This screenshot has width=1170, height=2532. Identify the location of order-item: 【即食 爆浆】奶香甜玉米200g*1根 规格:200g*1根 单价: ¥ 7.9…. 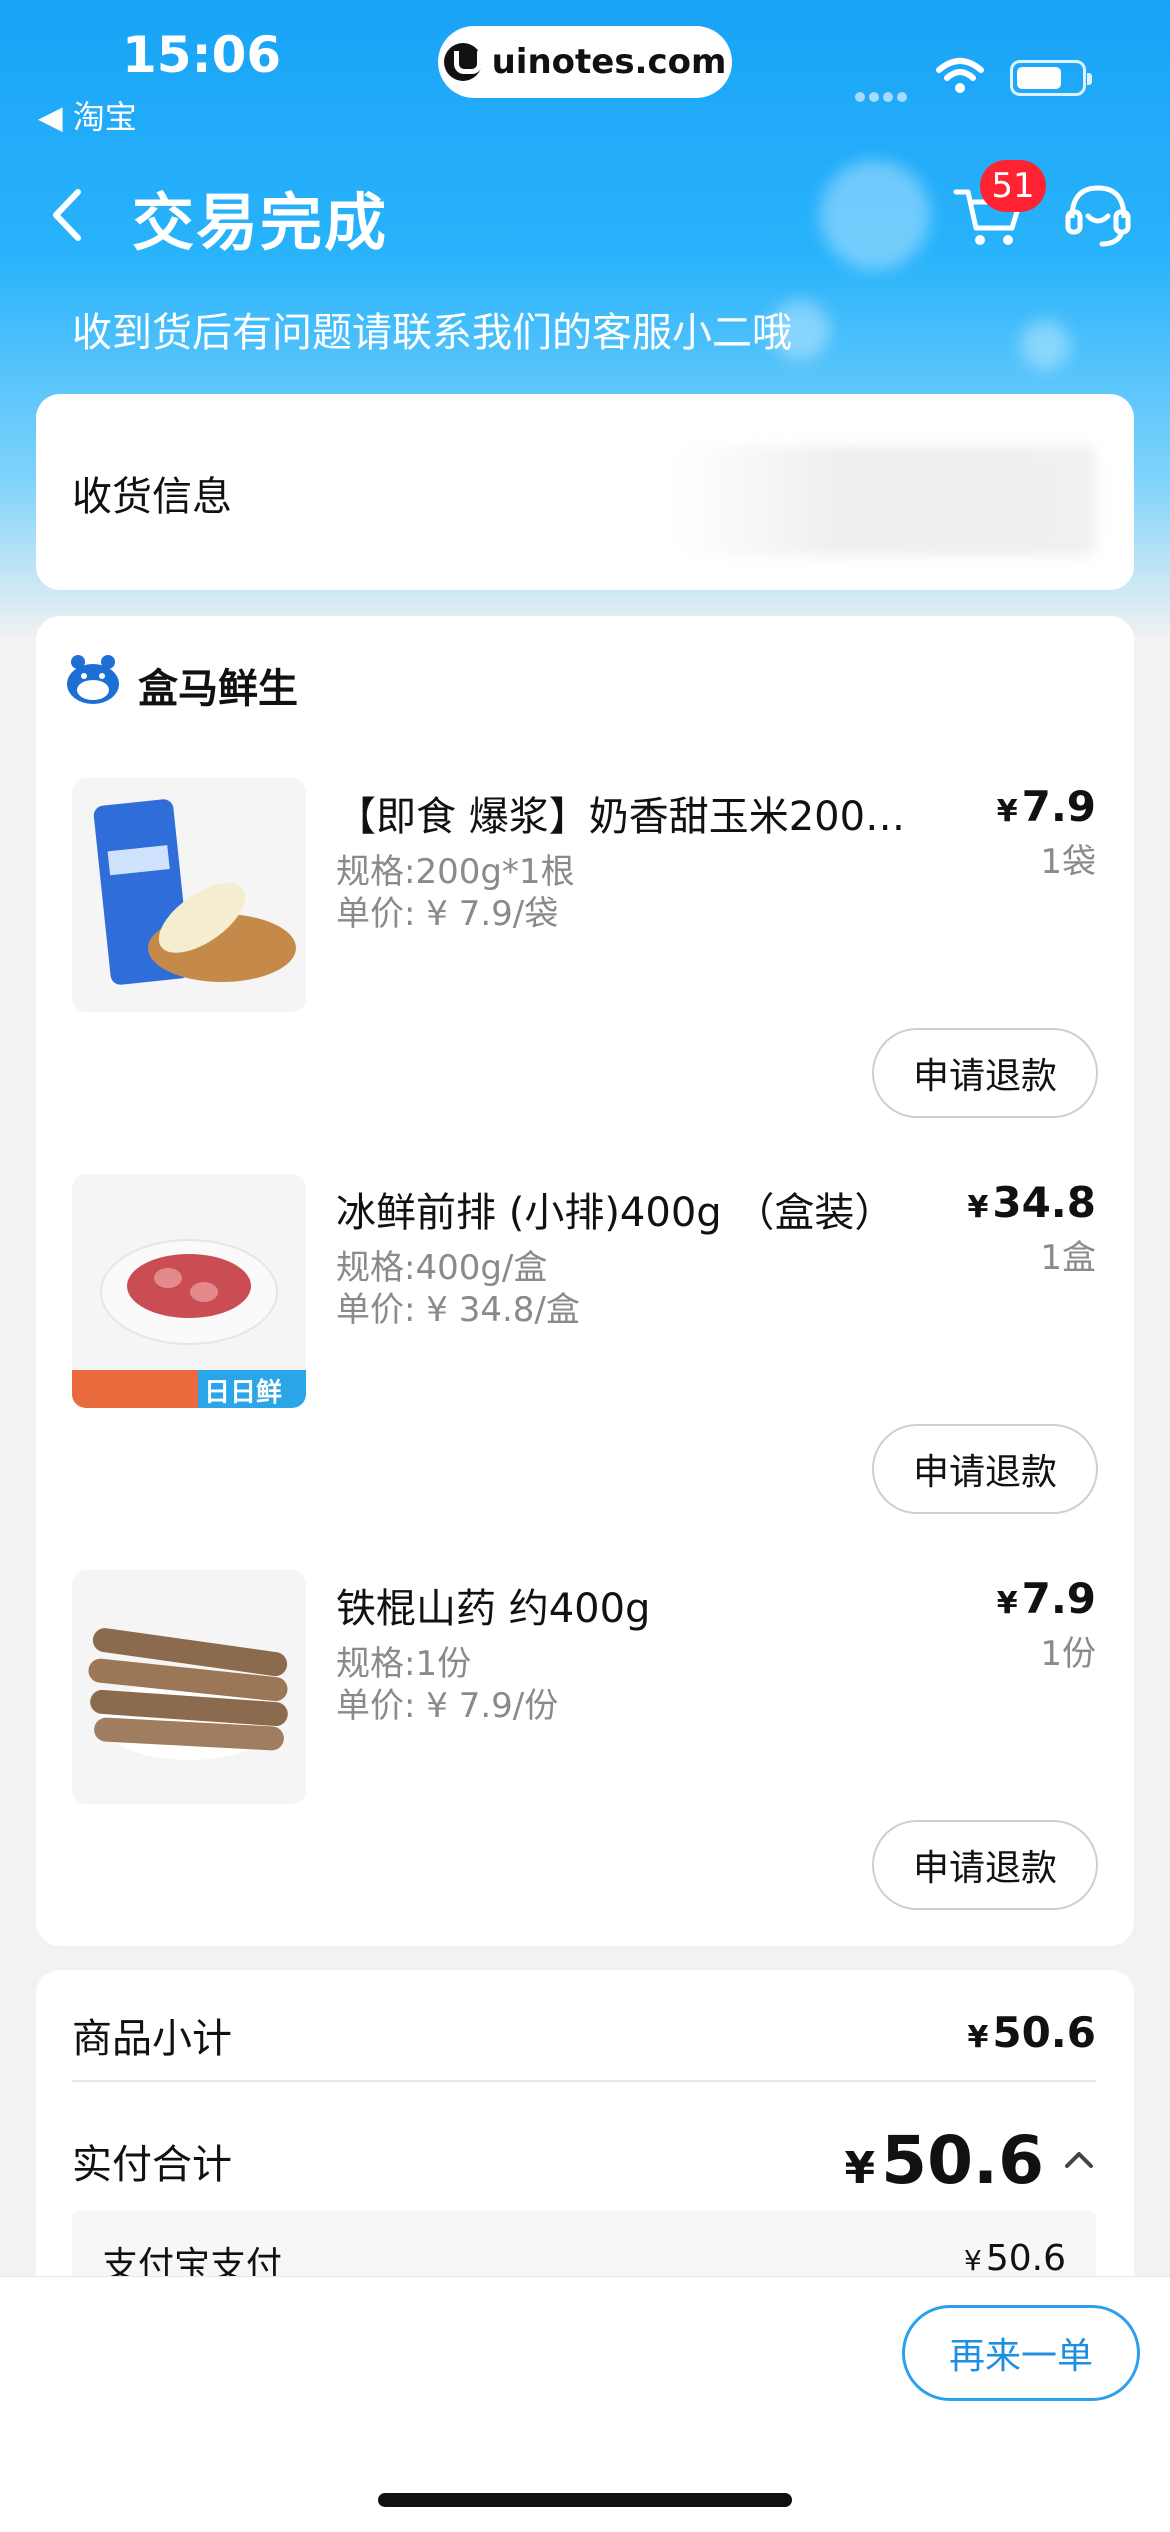
(585, 976).